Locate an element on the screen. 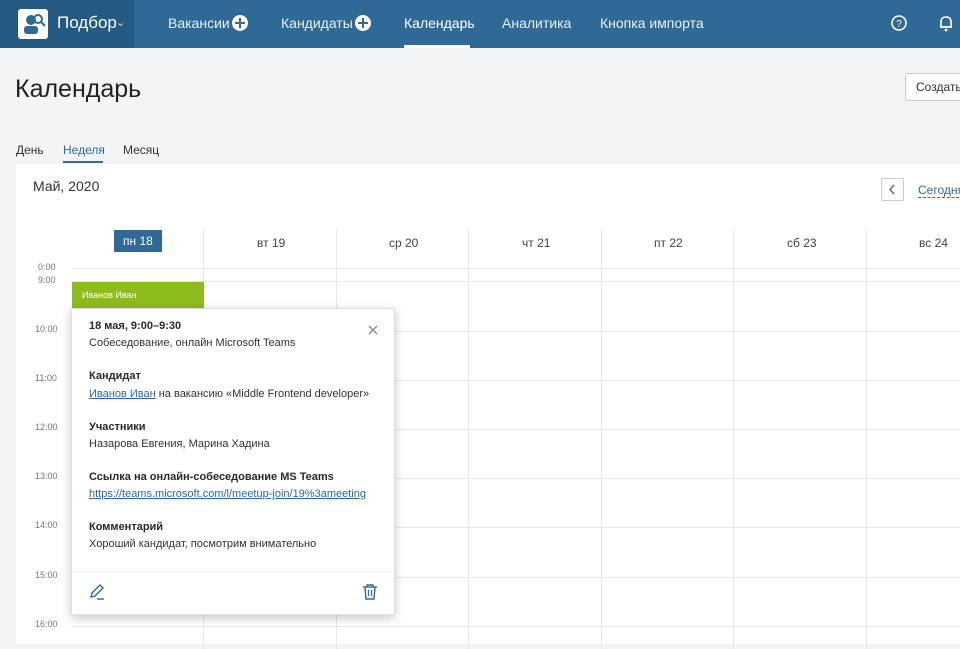  comment-heading: Комментарий is located at coordinates (126, 527).